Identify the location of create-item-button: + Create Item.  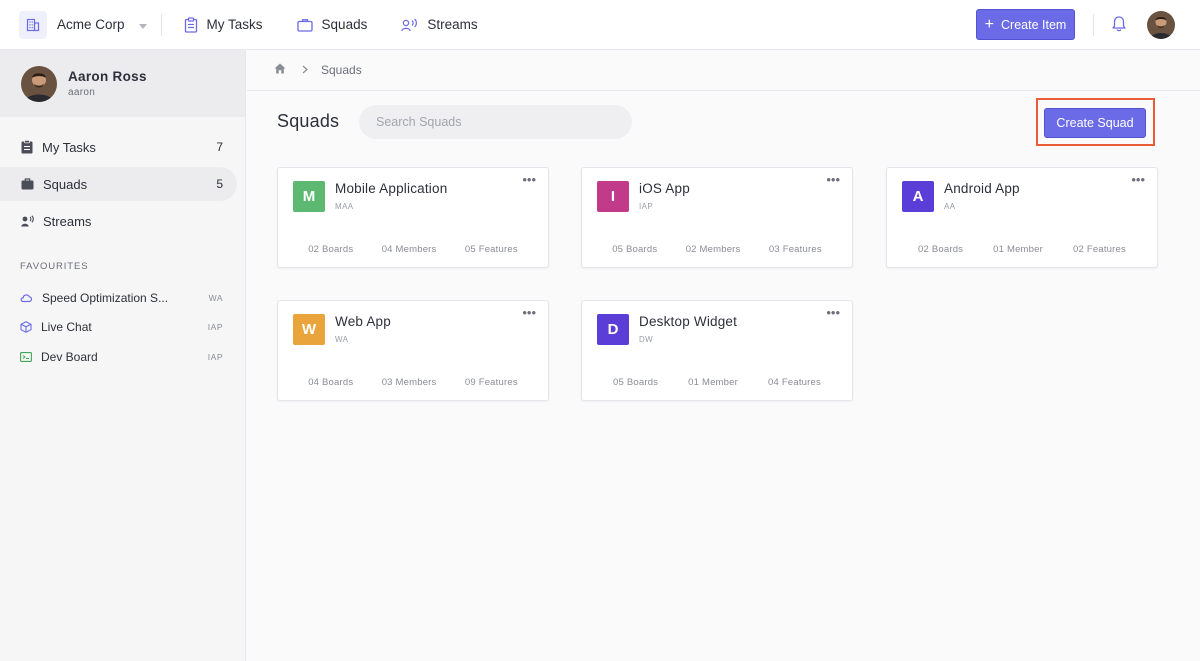
(1025, 24).